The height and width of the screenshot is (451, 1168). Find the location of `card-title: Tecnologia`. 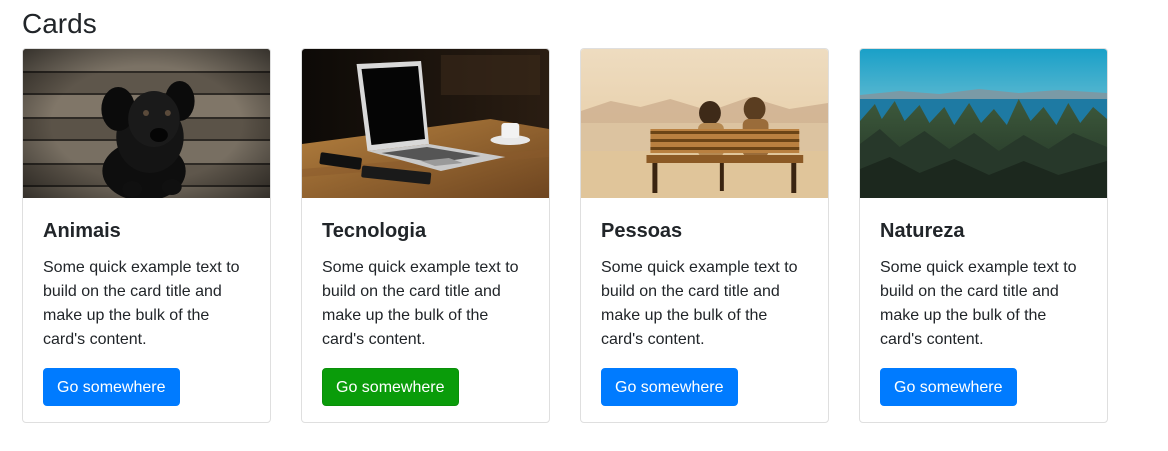

card-title: Tecnologia is located at coordinates (374, 231).